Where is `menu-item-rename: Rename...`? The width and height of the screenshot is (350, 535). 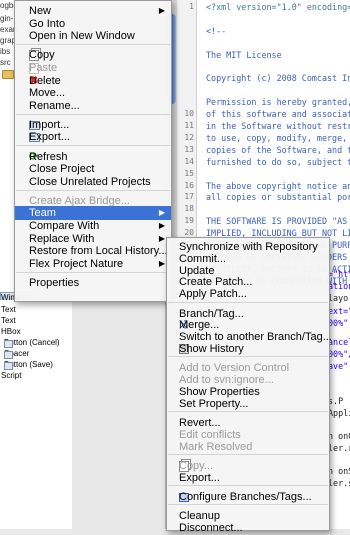 menu-item-rename: Rename... is located at coordinates (93, 106).